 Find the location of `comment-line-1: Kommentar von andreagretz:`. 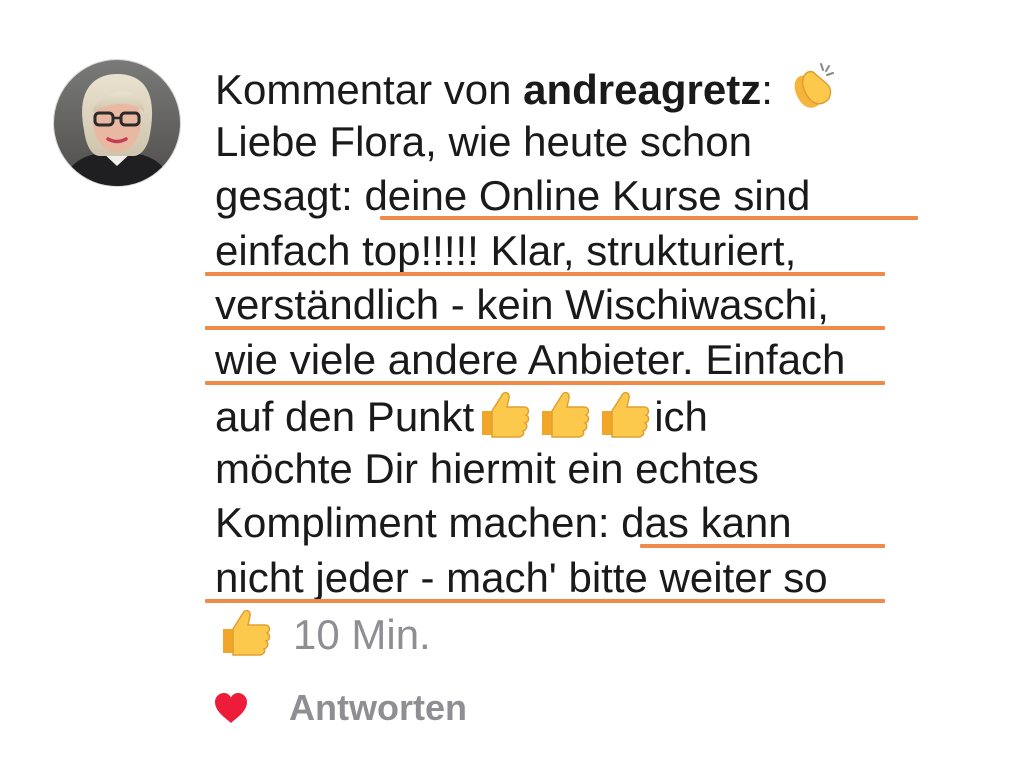

comment-line-1: Kommentar von andreagretz: is located at coordinates (610, 87).